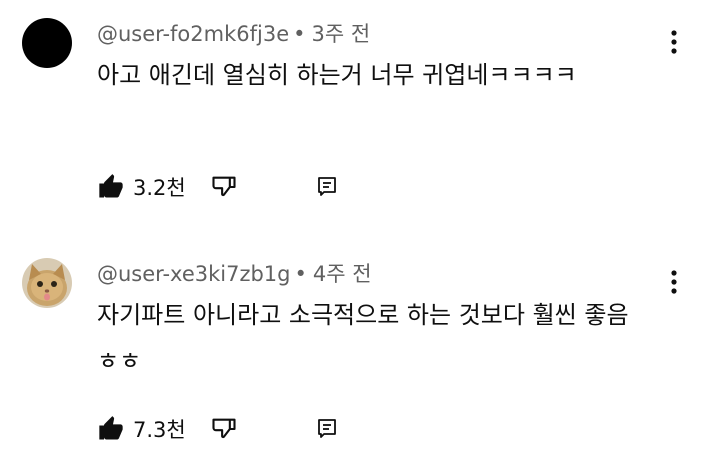 Image resolution: width=720 pixels, height=465 pixels. Describe the element at coordinates (159, 188) in the screenshot. I see `like-count: 3.2천` at that location.